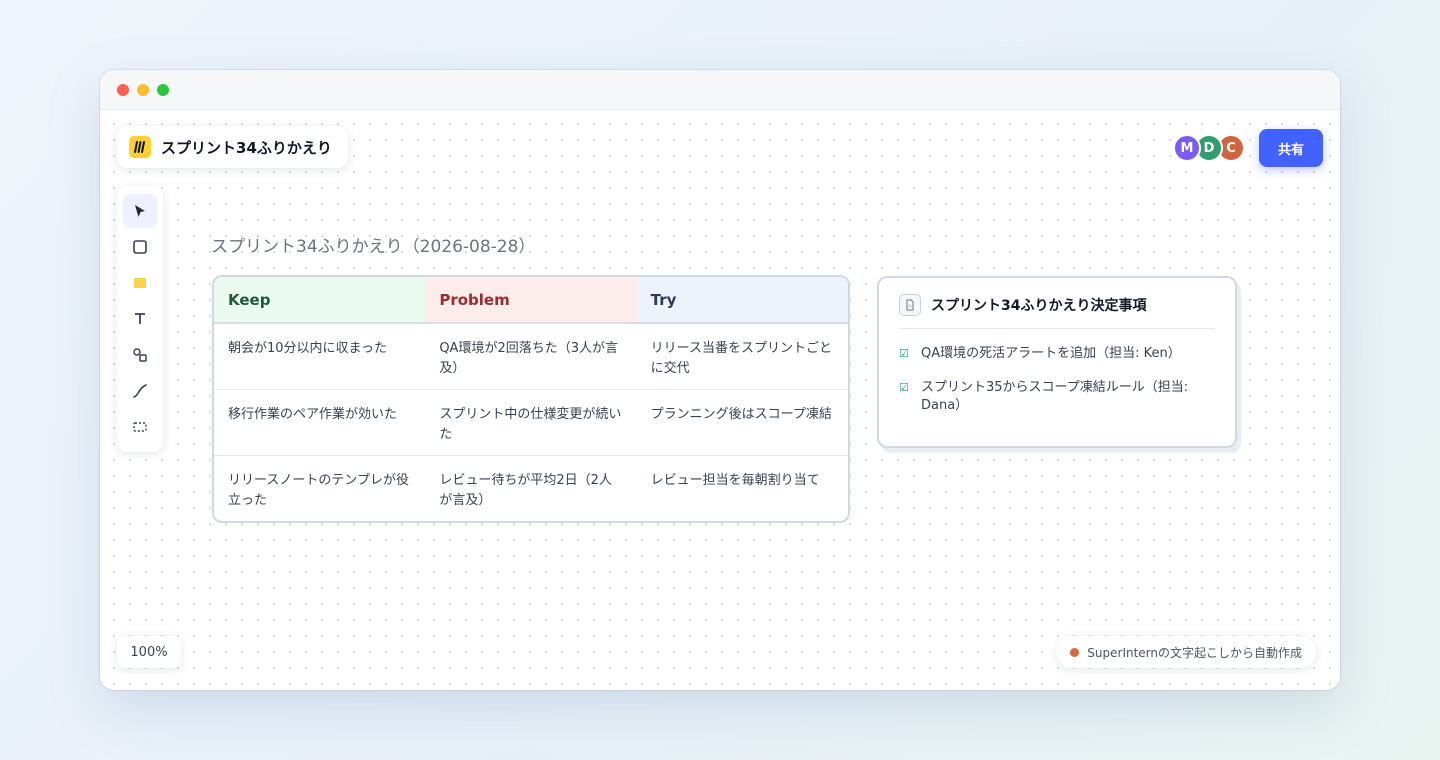 Image resolution: width=1440 pixels, height=760 pixels. What do you see at coordinates (319, 422) in the screenshot?
I see `table-cell: 移行作業のペア作業が効いた` at bounding box center [319, 422].